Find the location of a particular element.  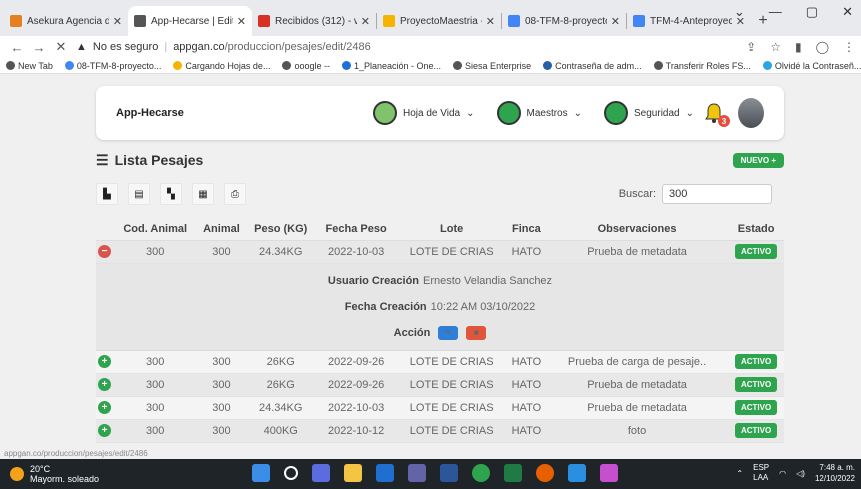

app-icon is located at coordinates (609, 473).